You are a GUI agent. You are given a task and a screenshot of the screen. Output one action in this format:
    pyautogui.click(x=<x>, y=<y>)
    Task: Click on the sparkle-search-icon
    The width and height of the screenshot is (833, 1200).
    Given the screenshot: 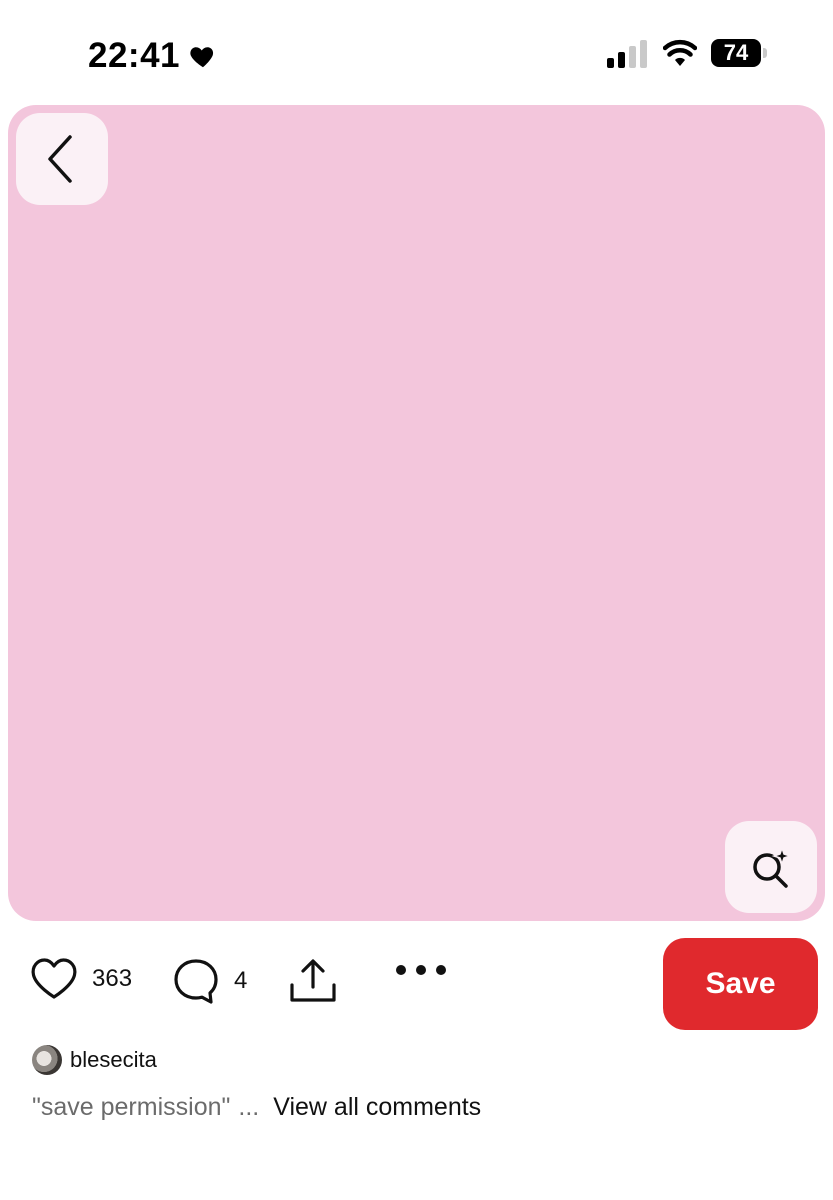 What is the action you would take?
    pyautogui.click(x=773, y=866)
    